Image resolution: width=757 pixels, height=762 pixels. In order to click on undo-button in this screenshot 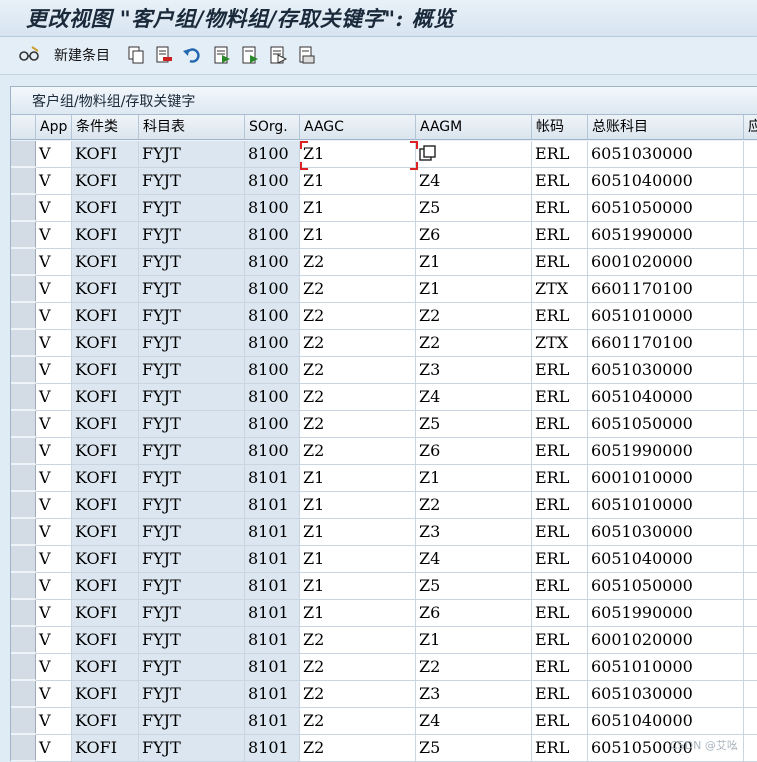, I will do `click(192, 55)`.